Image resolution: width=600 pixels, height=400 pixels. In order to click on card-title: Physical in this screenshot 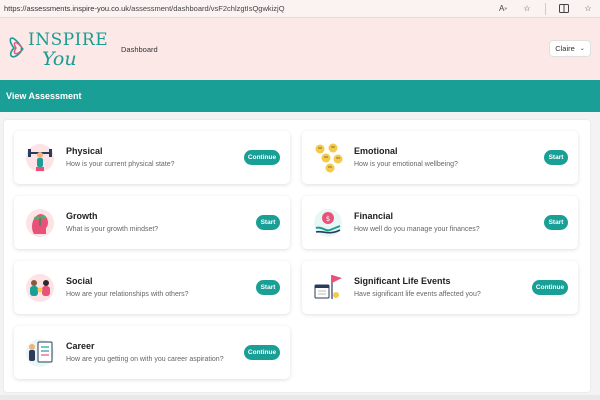, I will do `click(84, 151)`.